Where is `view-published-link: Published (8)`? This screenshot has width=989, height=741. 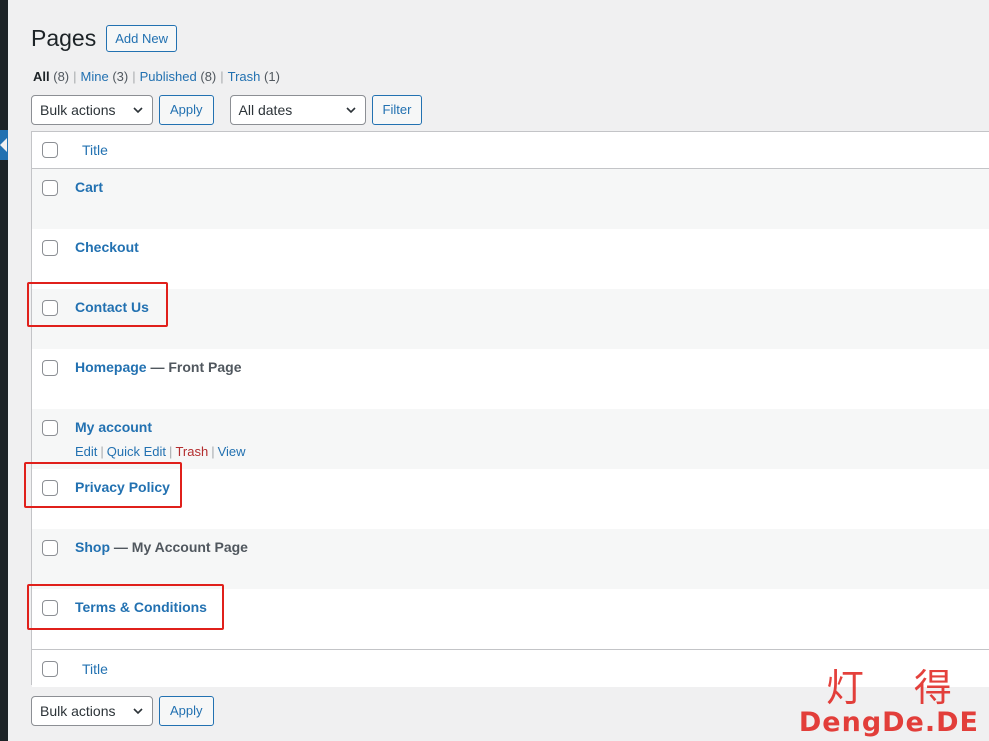 view-published-link: Published (8) is located at coordinates (178, 76).